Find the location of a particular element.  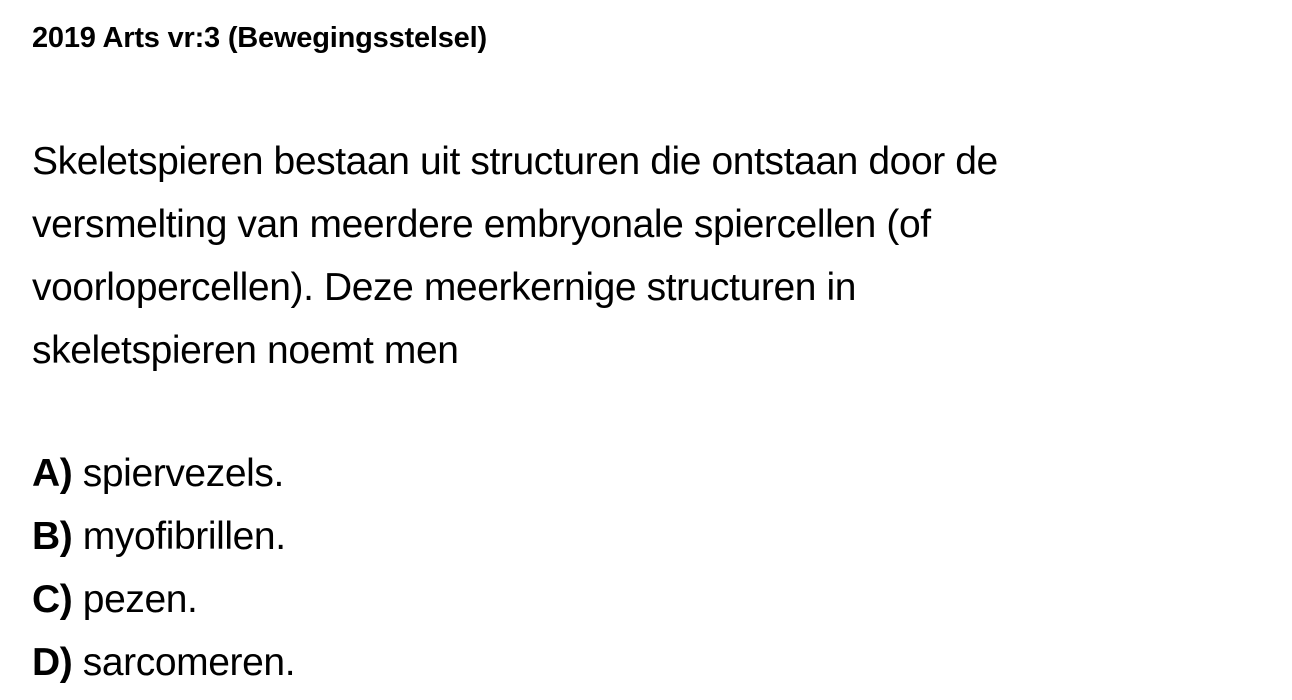

option-letter: C) is located at coordinates (57, 599).